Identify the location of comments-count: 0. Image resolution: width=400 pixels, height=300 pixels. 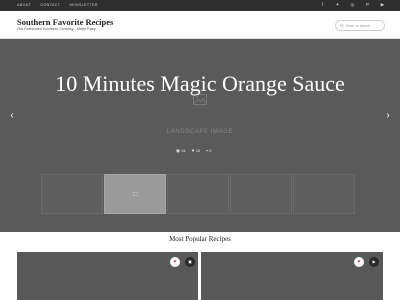
(210, 151).